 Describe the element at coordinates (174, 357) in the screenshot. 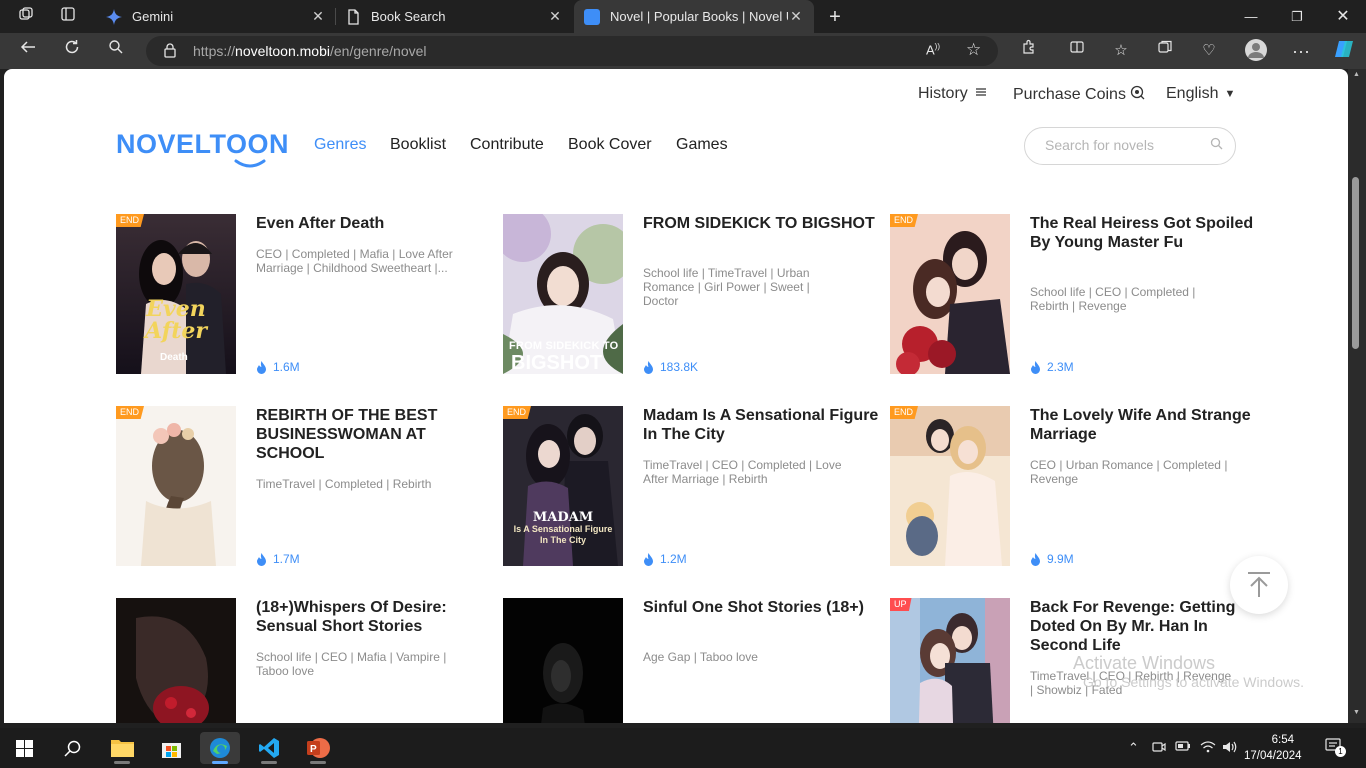

I see `cover-subtitle-text: Death` at that location.